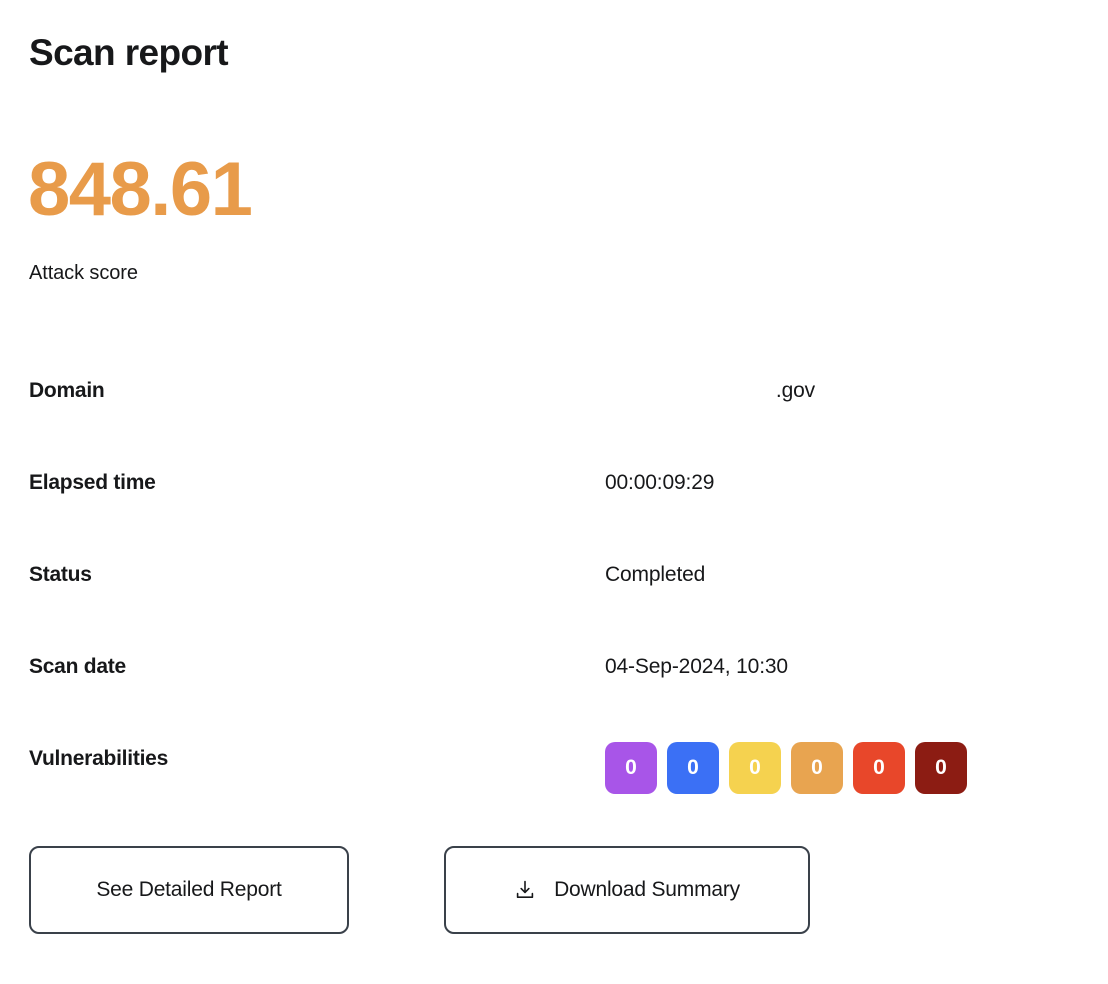 This screenshot has height=984, width=1108. I want to click on detail-value-elapsed-time: 00:00:09:29, so click(660, 482).